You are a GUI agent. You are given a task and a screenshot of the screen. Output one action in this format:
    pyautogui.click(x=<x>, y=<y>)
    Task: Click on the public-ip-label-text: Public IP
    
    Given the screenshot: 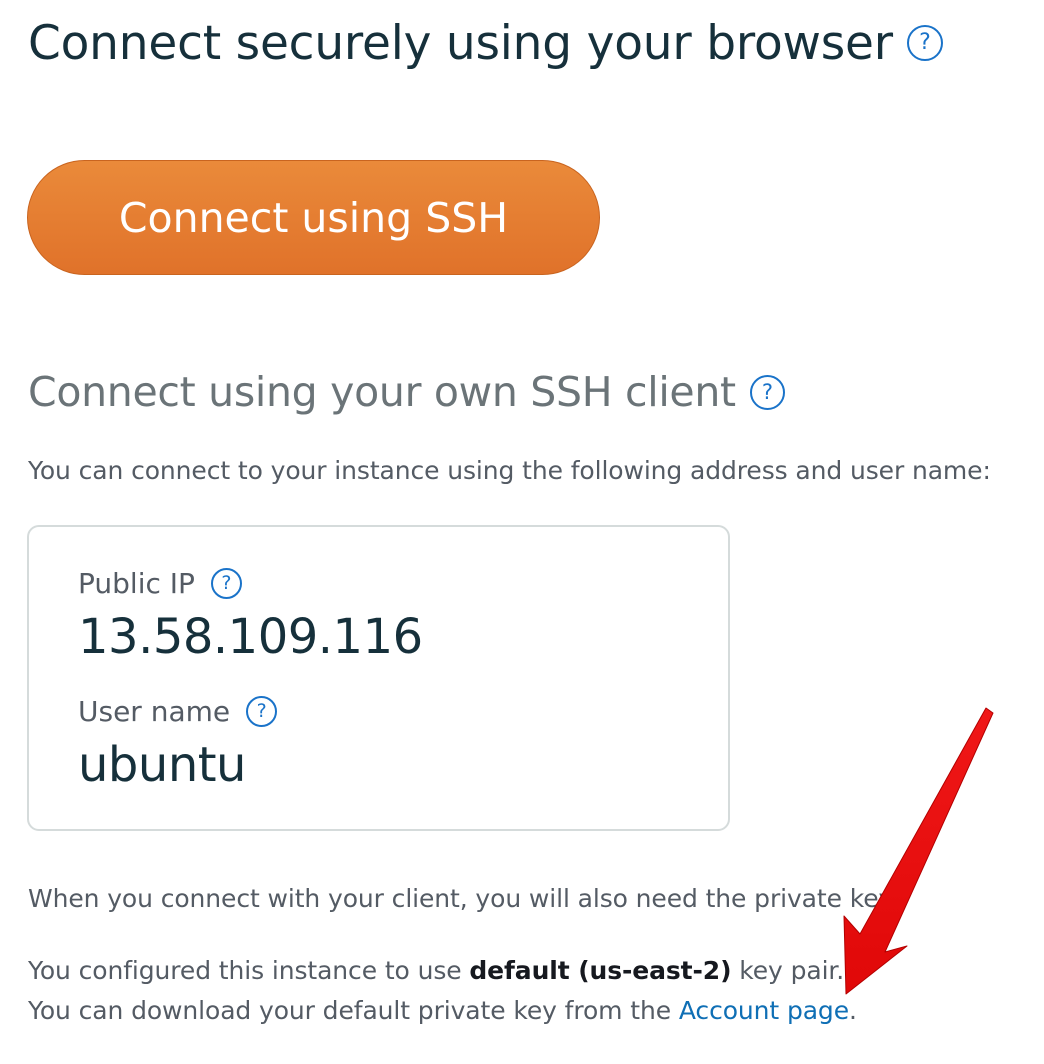 What is the action you would take?
    pyautogui.click(x=136, y=583)
    